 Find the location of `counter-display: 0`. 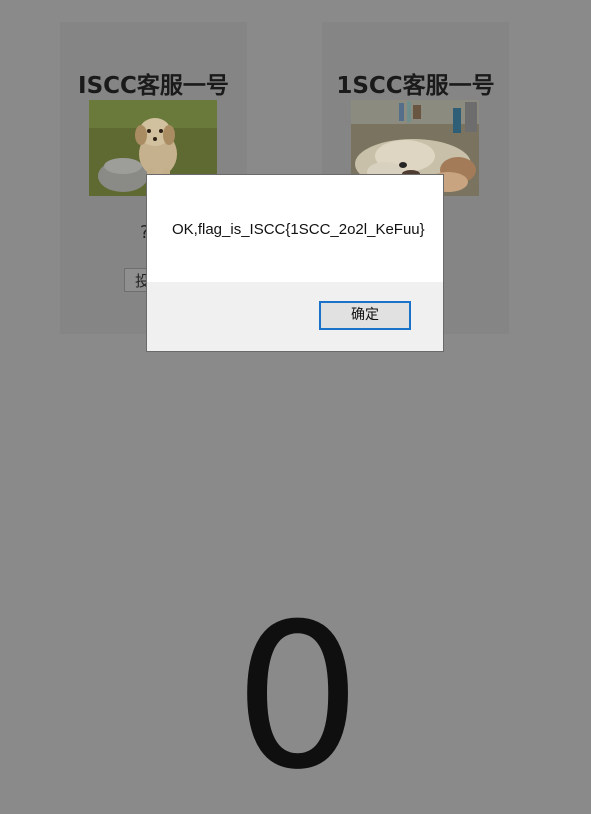

counter-display: 0 is located at coordinates (298, 697).